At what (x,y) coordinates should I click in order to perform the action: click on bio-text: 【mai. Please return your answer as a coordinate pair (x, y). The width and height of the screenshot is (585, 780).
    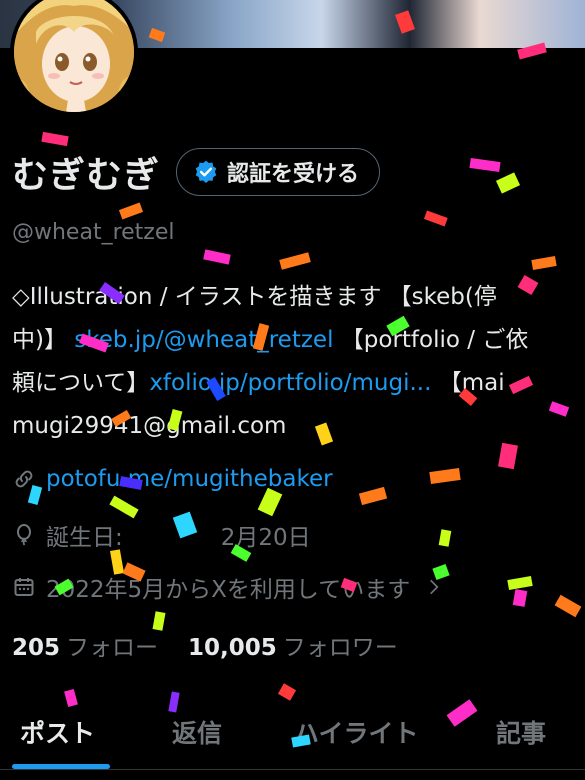
    Looking at the image, I should click on (471, 383).